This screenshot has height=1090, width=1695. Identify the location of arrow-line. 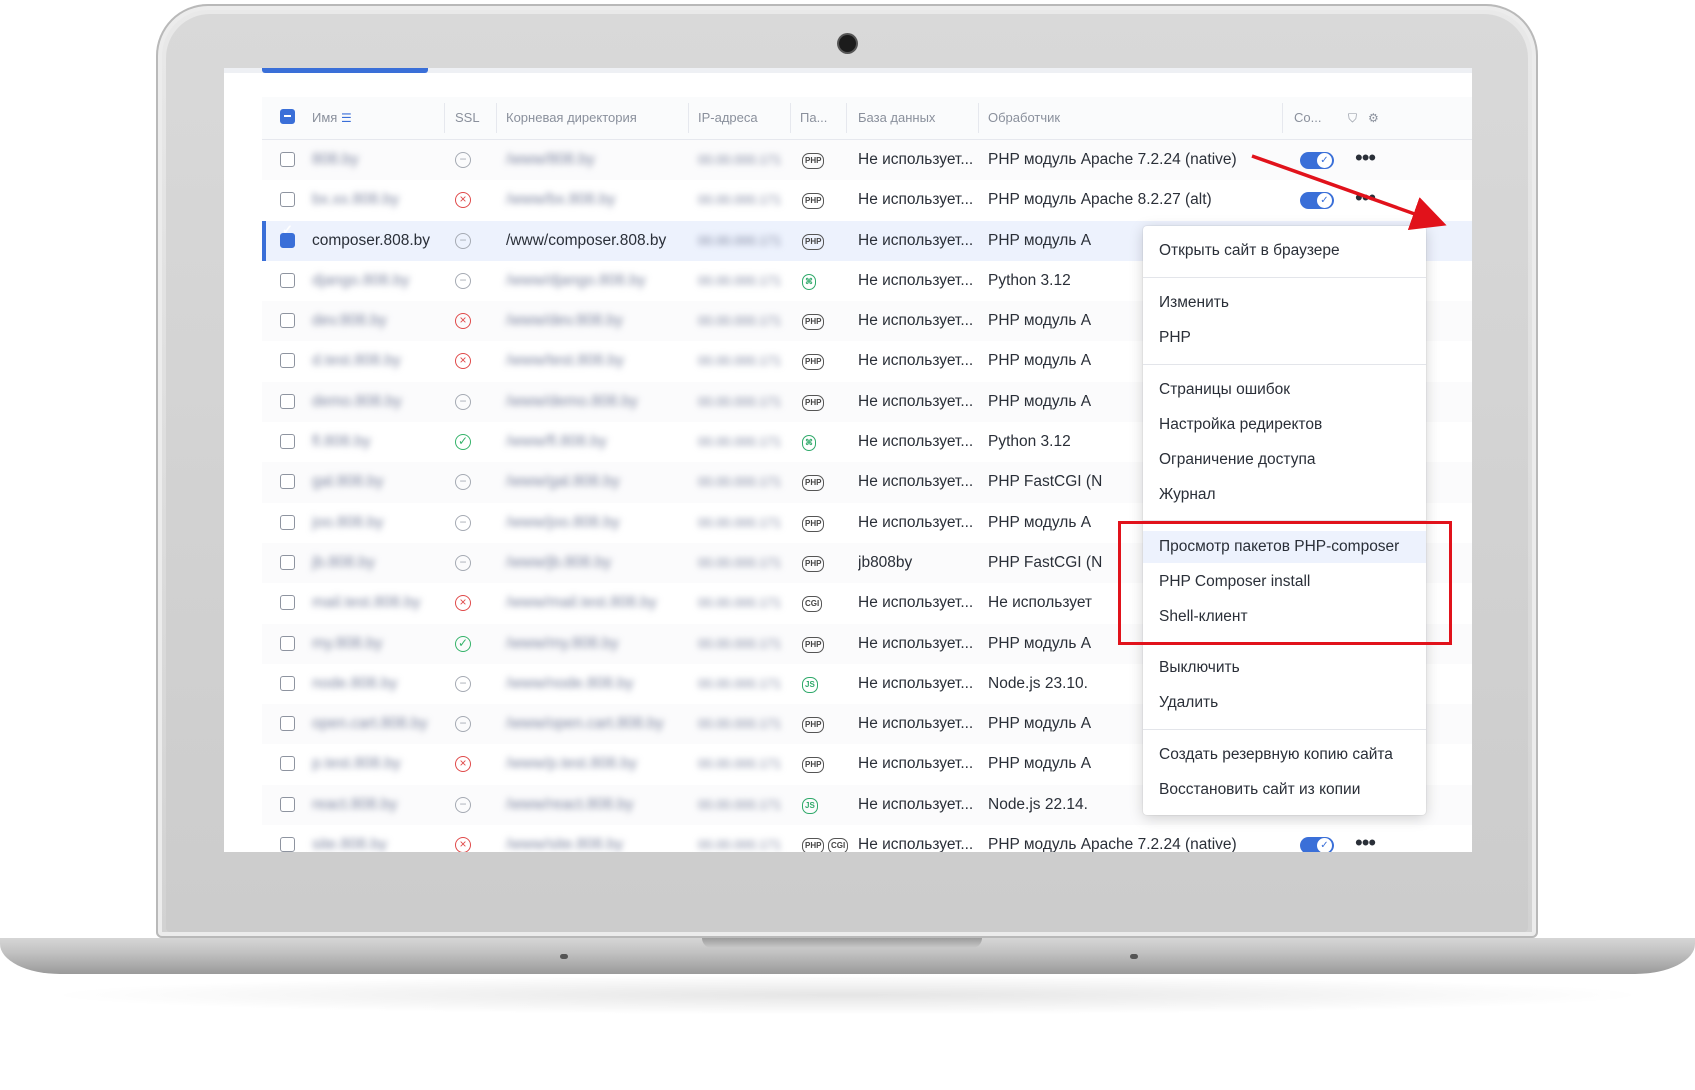
(1349, 192).